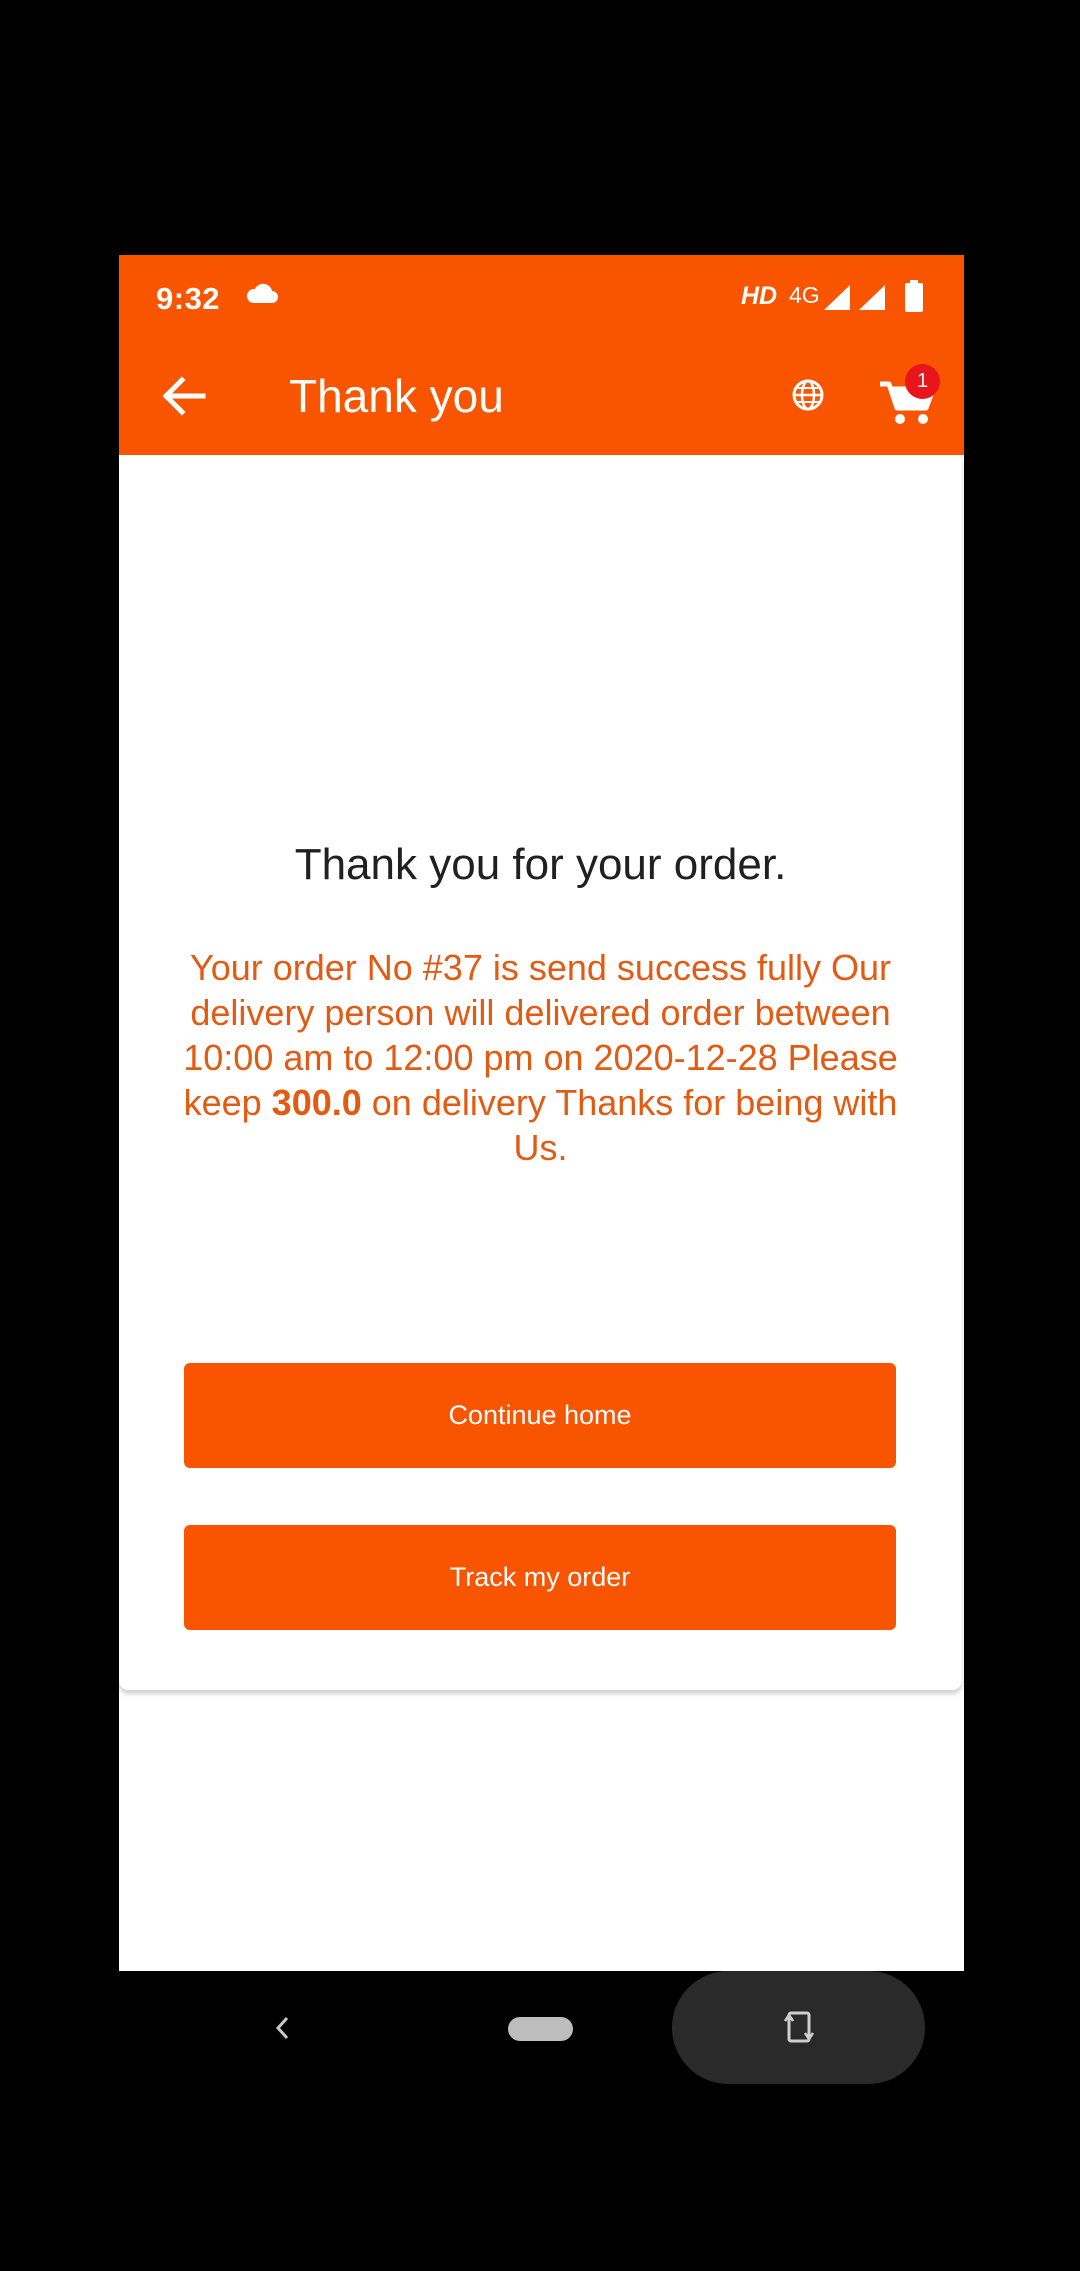 Image resolution: width=1080 pixels, height=2271 pixels. Describe the element at coordinates (541, 295) in the screenshot. I see `status-bar: 9:32 HD 4G` at that location.